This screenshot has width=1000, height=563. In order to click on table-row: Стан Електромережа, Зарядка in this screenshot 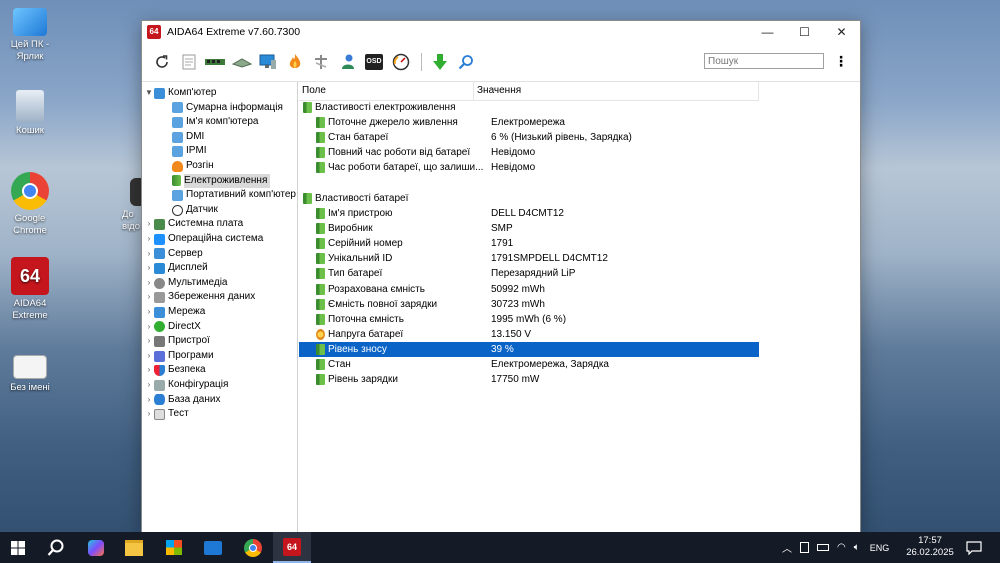, I will do `click(529, 364)`.